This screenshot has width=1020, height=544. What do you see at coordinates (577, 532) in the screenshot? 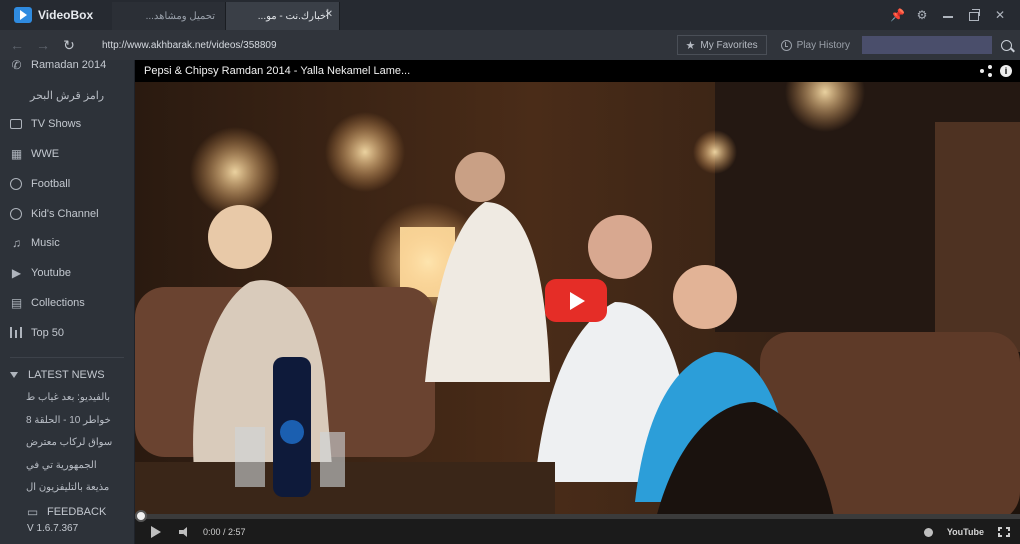
I see `control-row: 0:00 / 2:57 YouTube` at bounding box center [577, 532].